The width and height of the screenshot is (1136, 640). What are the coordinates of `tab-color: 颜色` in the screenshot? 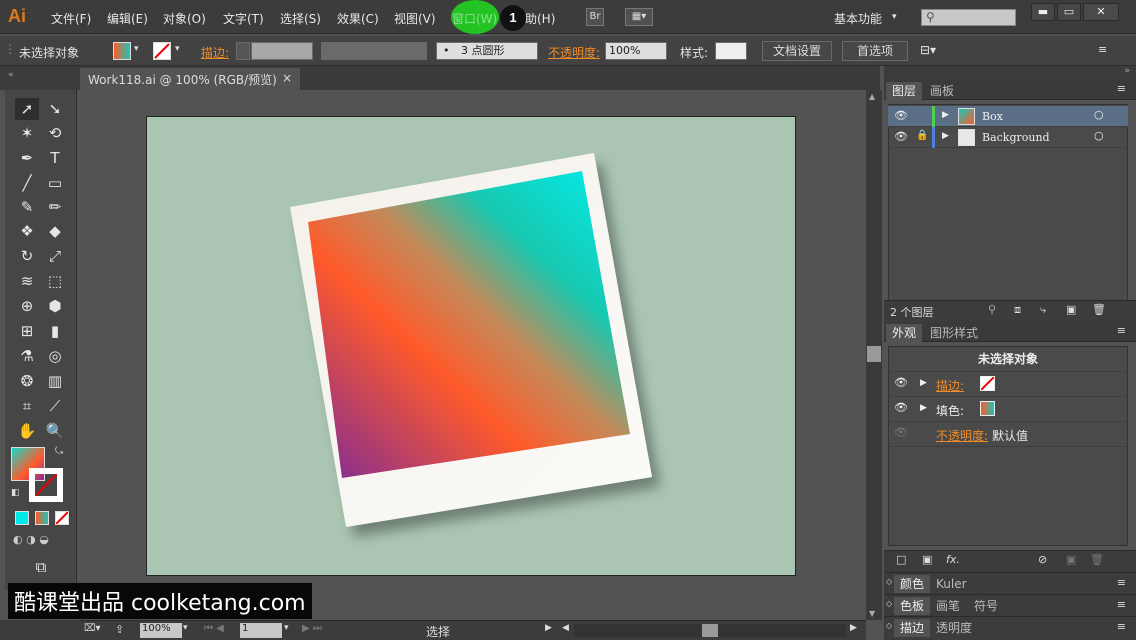 It's located at (912, 584).